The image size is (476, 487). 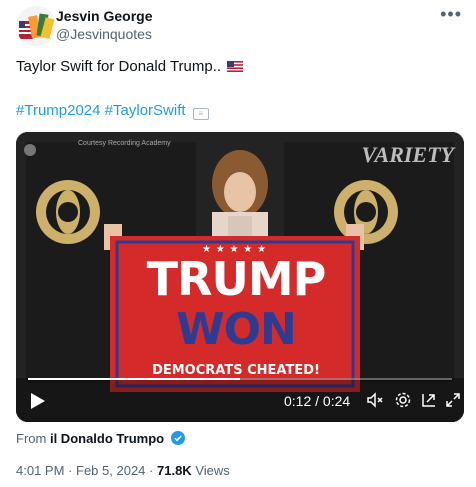 What do you see at coordinates (240, 400) in the screenshot?
I see `video-controls: 0:12 / 0:24` at bounding box center [240, 400].